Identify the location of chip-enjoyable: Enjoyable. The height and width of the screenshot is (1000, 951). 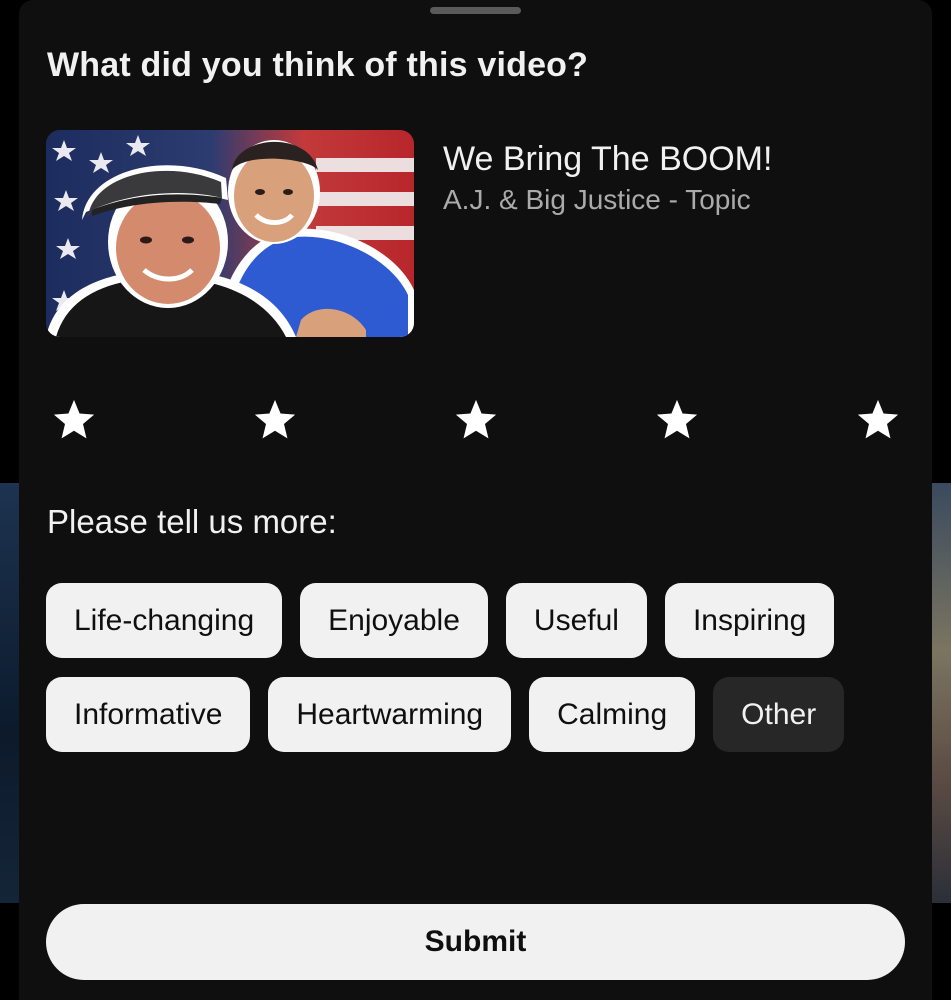
(394, 620).